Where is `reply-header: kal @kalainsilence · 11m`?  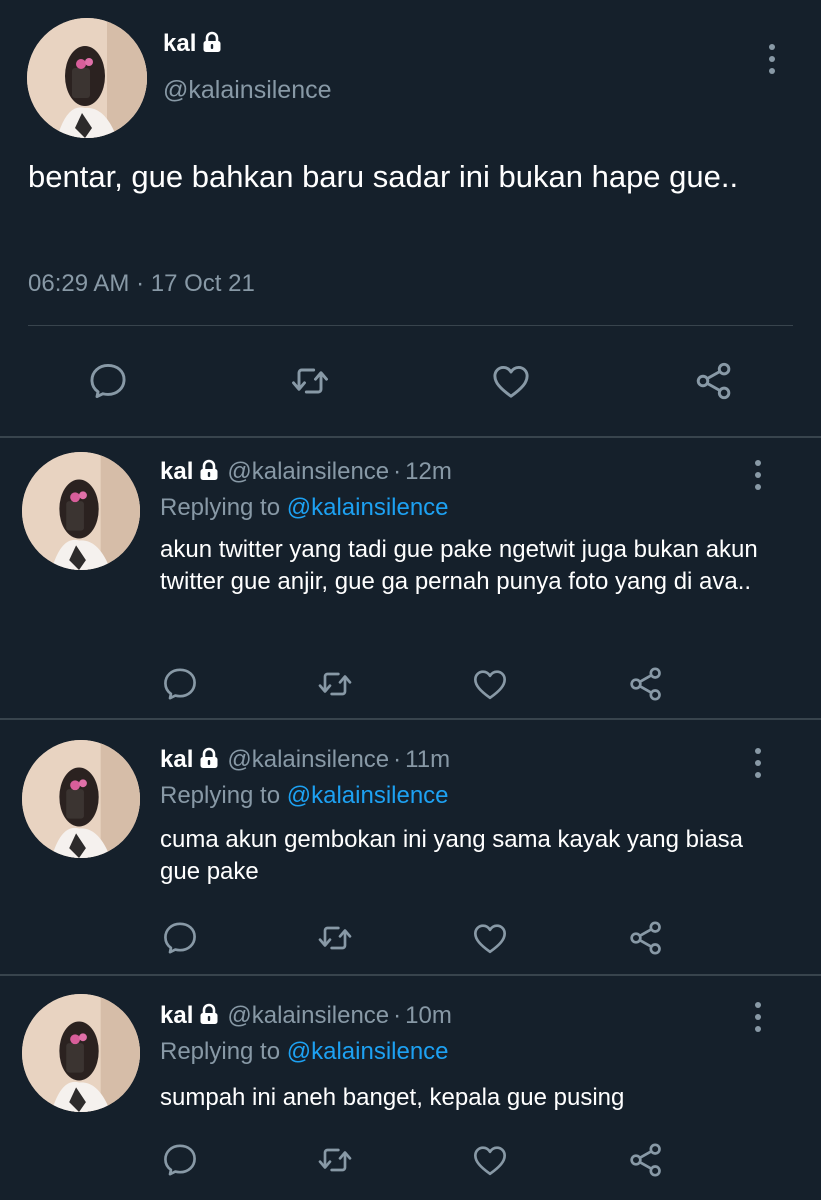
reply-header: kal @kalainsilence · 11m is located at coordinates (305, 760).